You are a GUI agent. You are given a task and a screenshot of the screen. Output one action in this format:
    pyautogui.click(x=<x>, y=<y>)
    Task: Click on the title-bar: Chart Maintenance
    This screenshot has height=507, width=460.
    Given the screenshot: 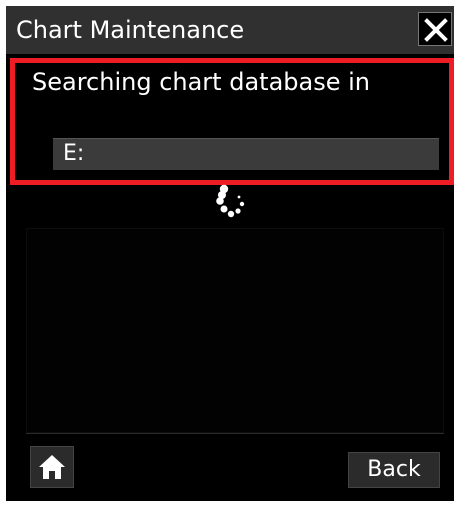 What is the action you would take?
    pyautogui.click(x=230, y=30)
    